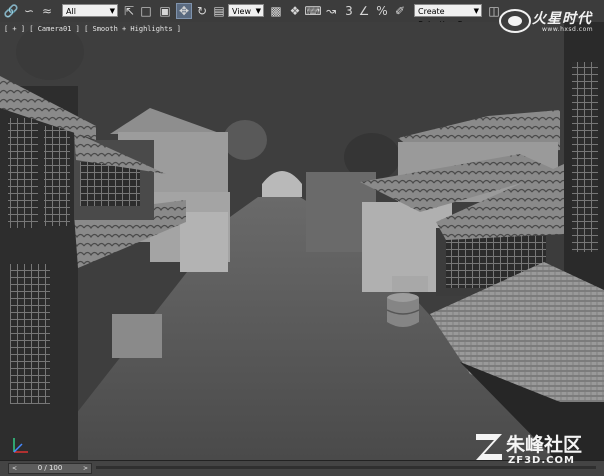 Image resolution: width=604 pixels, height=476 pixels. I want to click on keyboard-shortcut-icon: ⌨, so click(312, 11).